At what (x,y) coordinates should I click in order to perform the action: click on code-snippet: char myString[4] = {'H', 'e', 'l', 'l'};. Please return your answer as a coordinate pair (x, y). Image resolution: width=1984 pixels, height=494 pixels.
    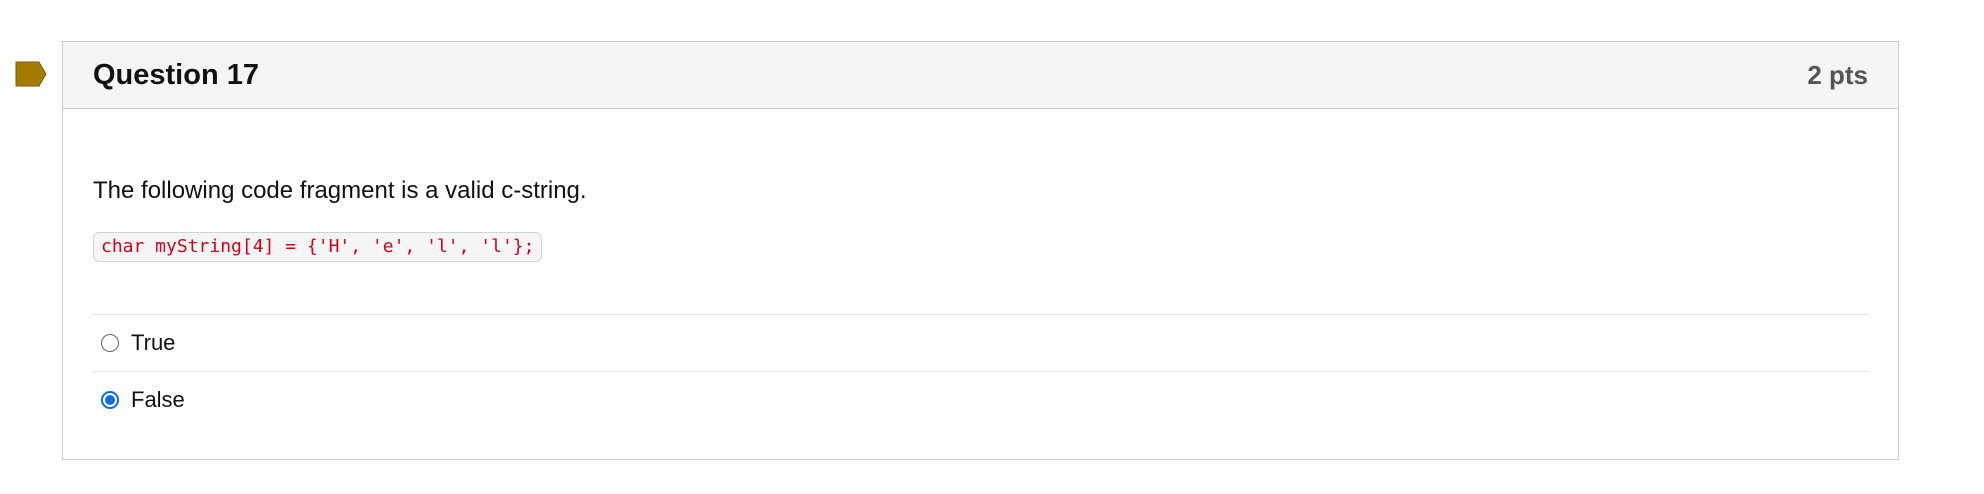
    Looking at the image, I should click on (318, 247).